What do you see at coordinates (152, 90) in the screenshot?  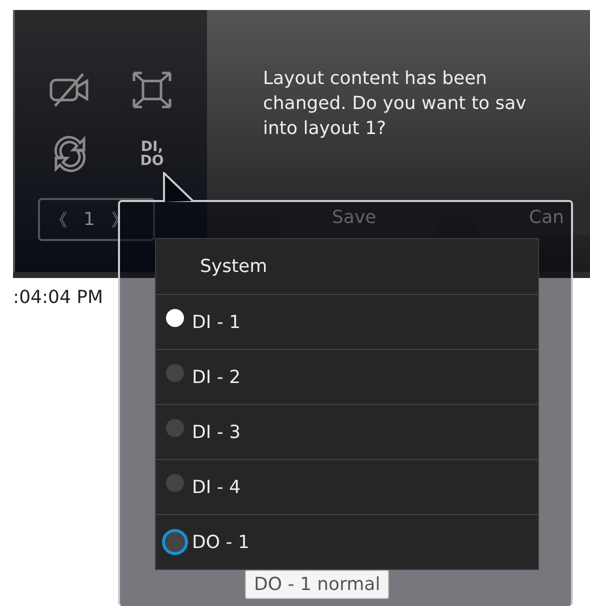 I see `fullscreen-icon` at bounding box center [152, 90].